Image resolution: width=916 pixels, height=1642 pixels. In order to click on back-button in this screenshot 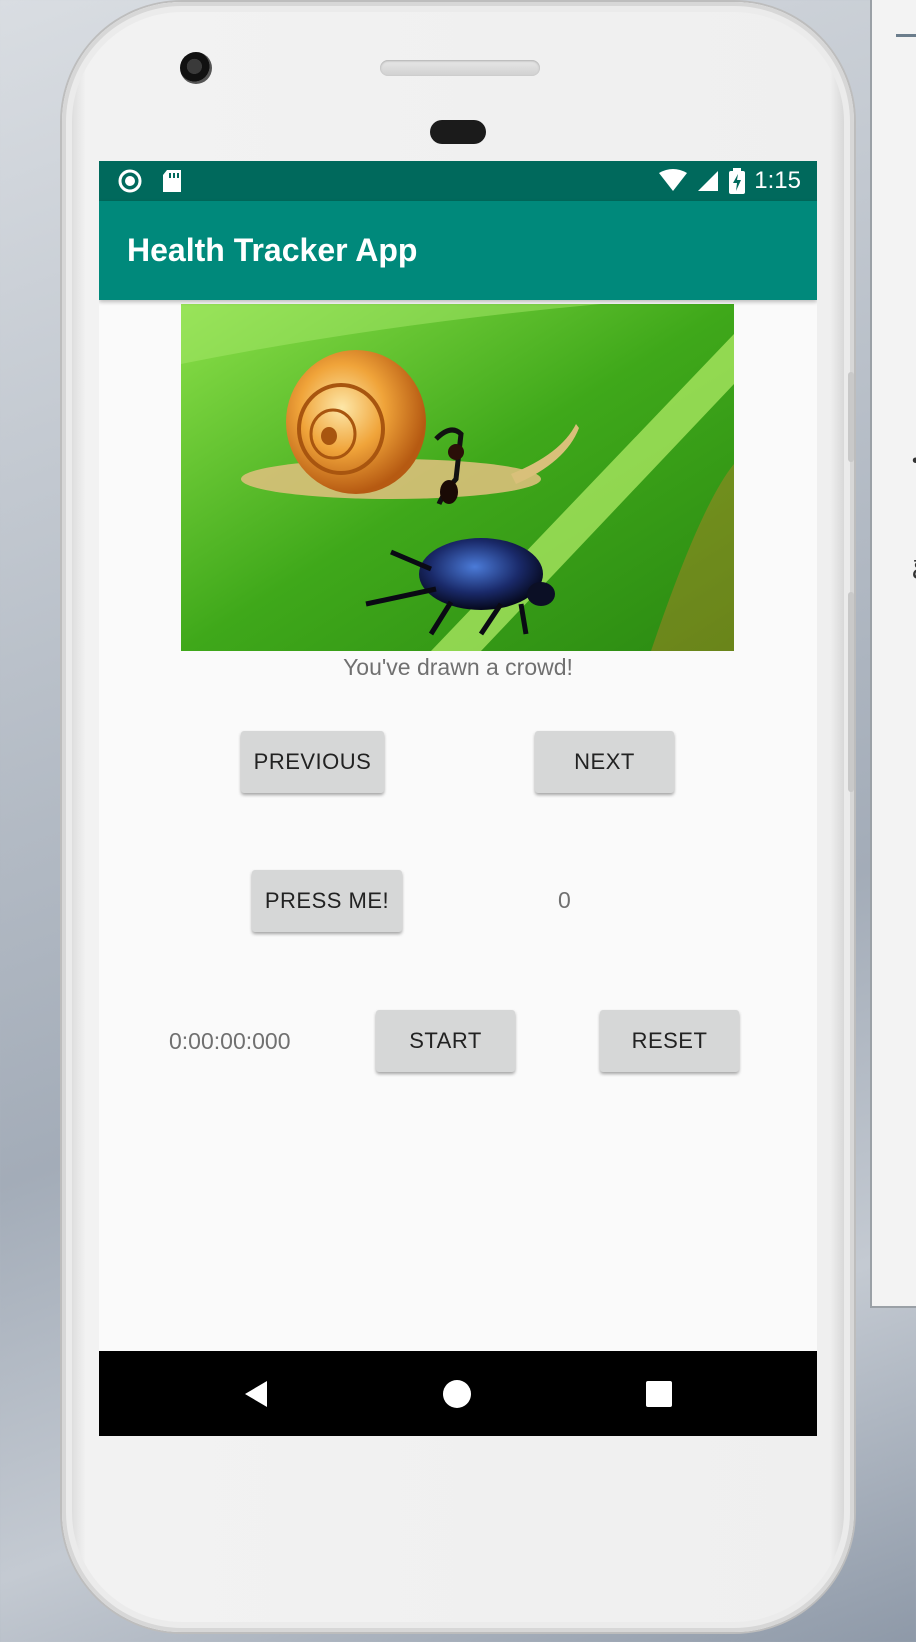, I will do `click(256, 1393)`.